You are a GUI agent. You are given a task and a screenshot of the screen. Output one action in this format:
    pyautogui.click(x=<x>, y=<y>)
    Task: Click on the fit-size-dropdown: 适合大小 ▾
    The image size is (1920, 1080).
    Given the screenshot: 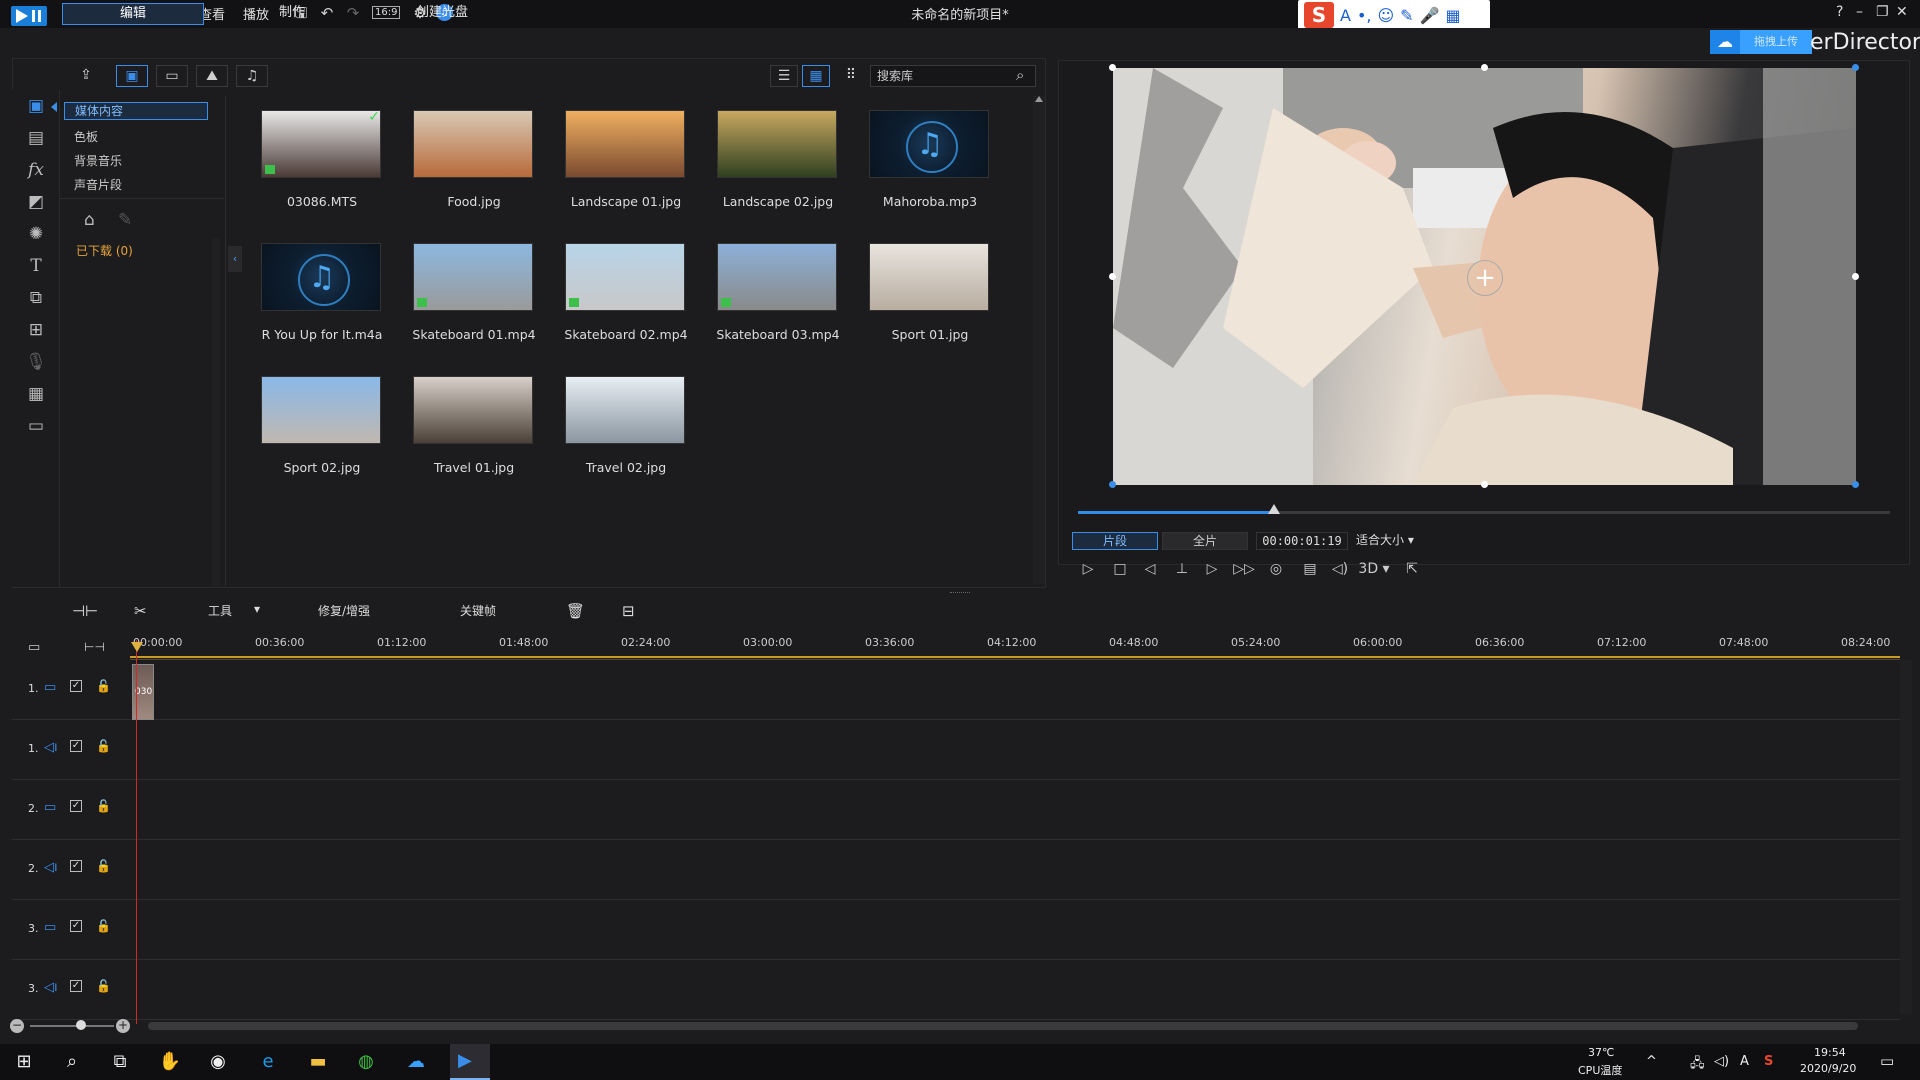 What is the action you would take?
    pyautogui.click(x=1394, y=541)
    